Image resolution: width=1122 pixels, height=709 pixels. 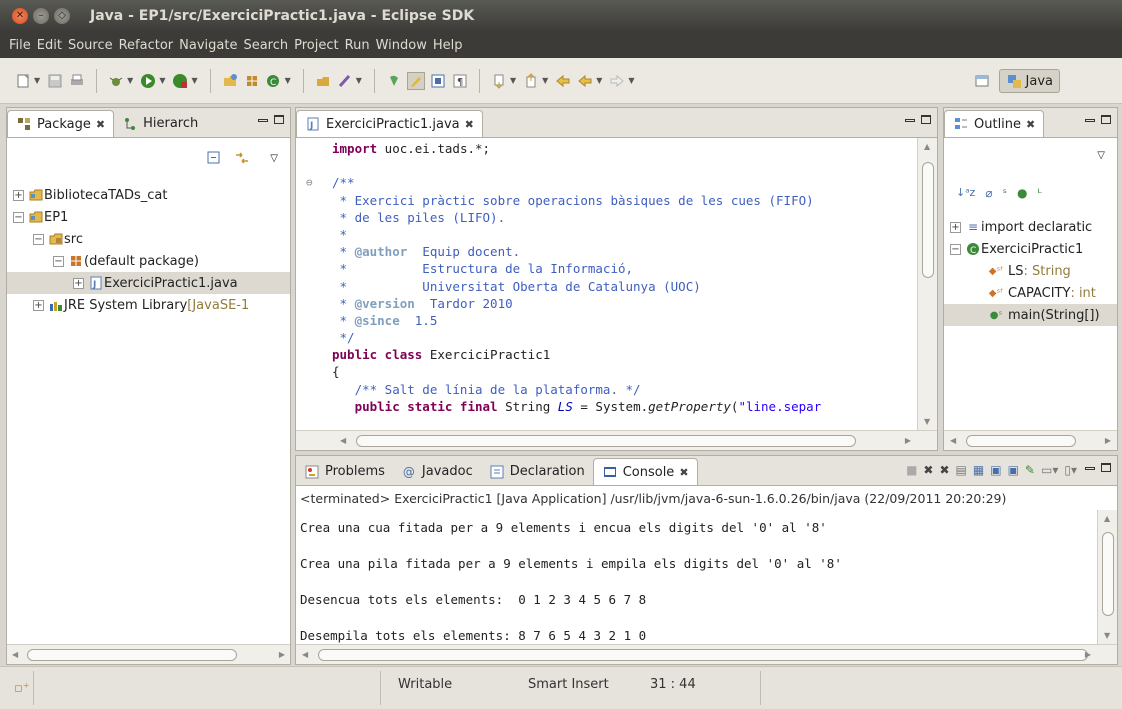 I want to click on new-icon, so click(x=23, y=81).